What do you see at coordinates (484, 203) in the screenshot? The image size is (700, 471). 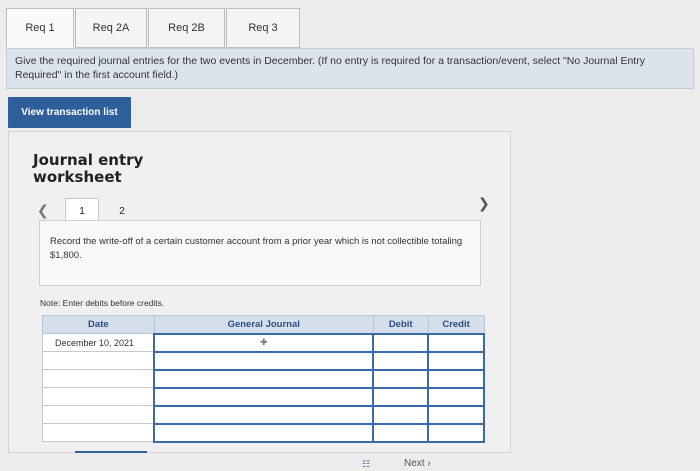 I see `next-page-icon: ❯` at bounding box center [484, 203].